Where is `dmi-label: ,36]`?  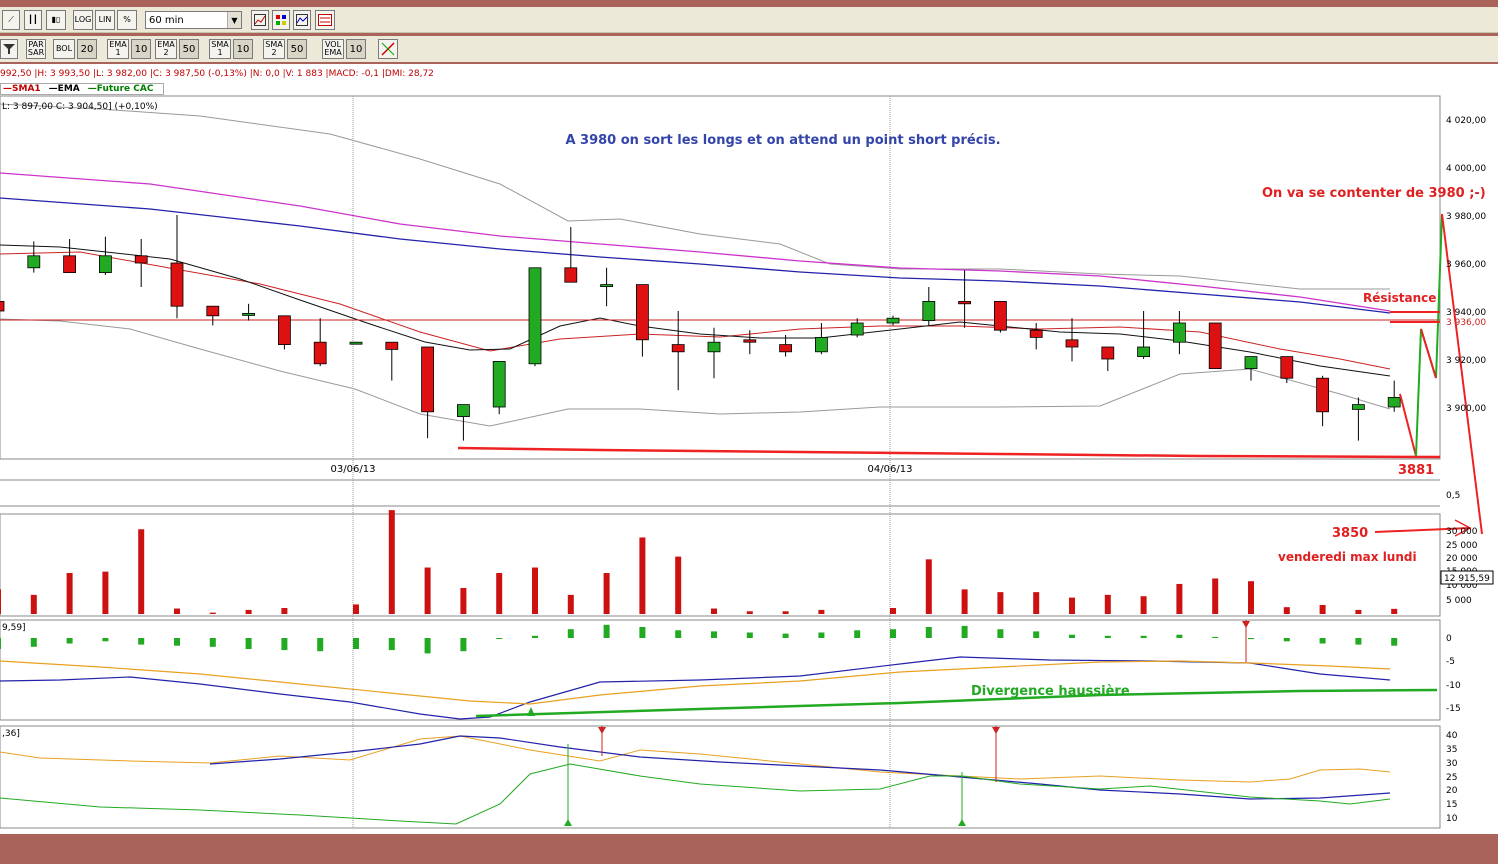 dmi-label: ,36] is located at coordinates (11, 734).